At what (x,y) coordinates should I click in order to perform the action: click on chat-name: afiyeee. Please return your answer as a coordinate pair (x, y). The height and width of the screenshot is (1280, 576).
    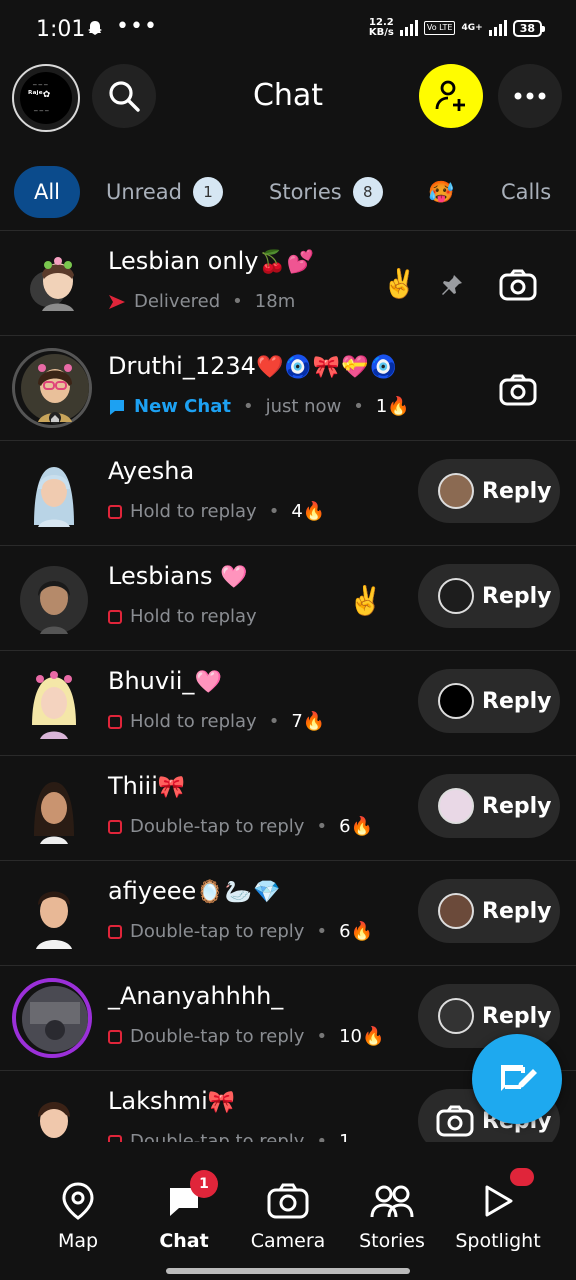
    Looking at the image, I should click on (152, 891).